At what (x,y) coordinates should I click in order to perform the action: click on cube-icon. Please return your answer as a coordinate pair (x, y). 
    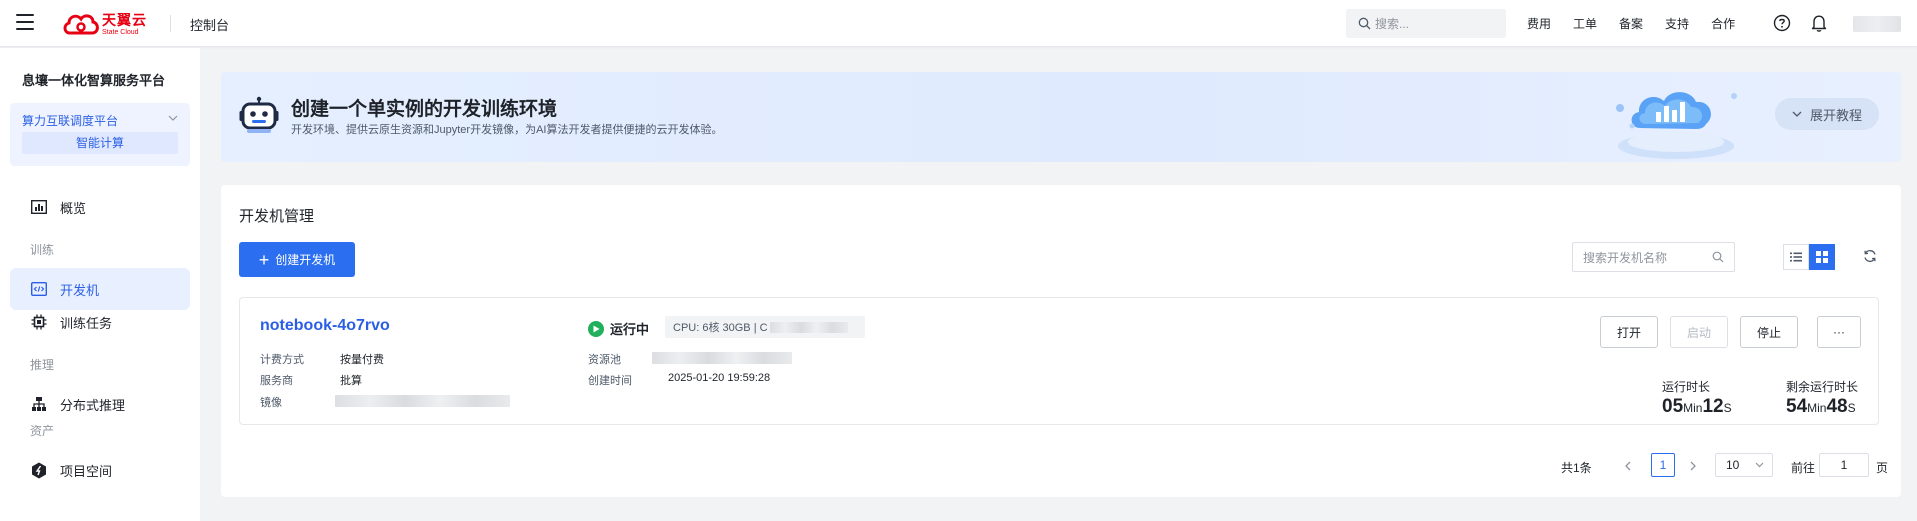
    Looking at the image, I should click on (39, 470).